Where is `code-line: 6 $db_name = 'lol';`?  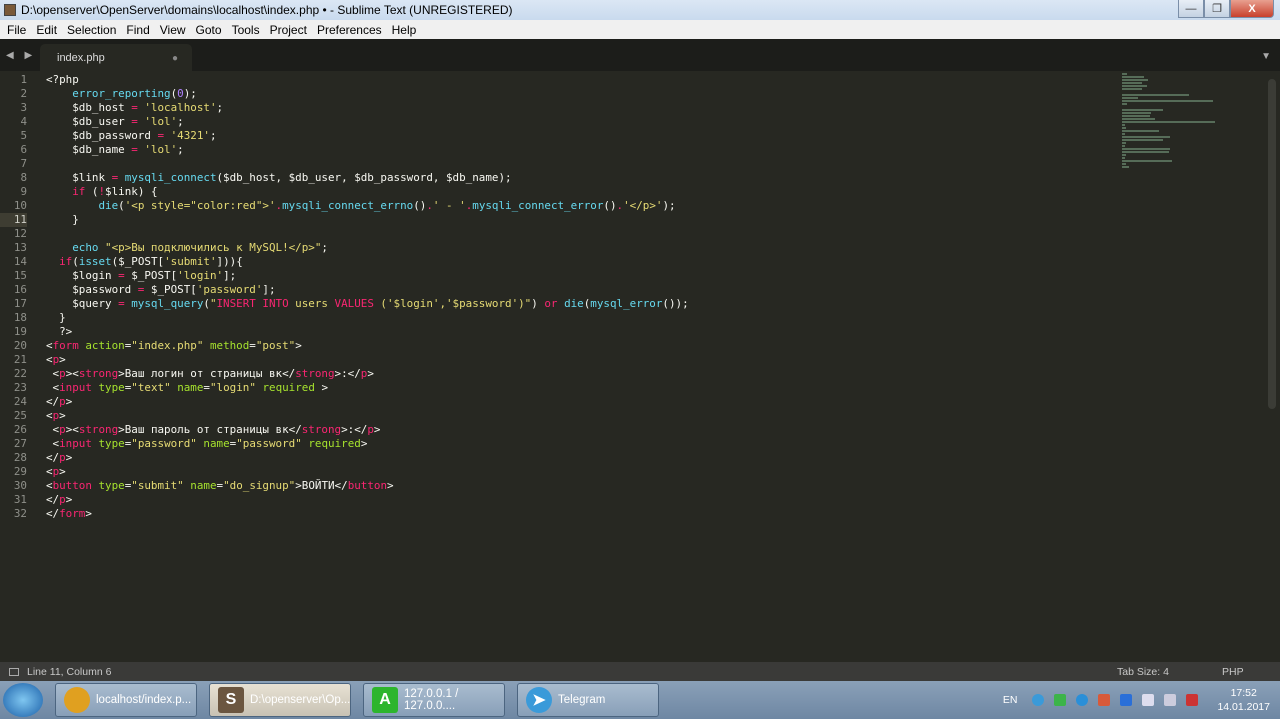
code-line: 6 $db_name = 'lol'; is located at coordinates (640, 150).